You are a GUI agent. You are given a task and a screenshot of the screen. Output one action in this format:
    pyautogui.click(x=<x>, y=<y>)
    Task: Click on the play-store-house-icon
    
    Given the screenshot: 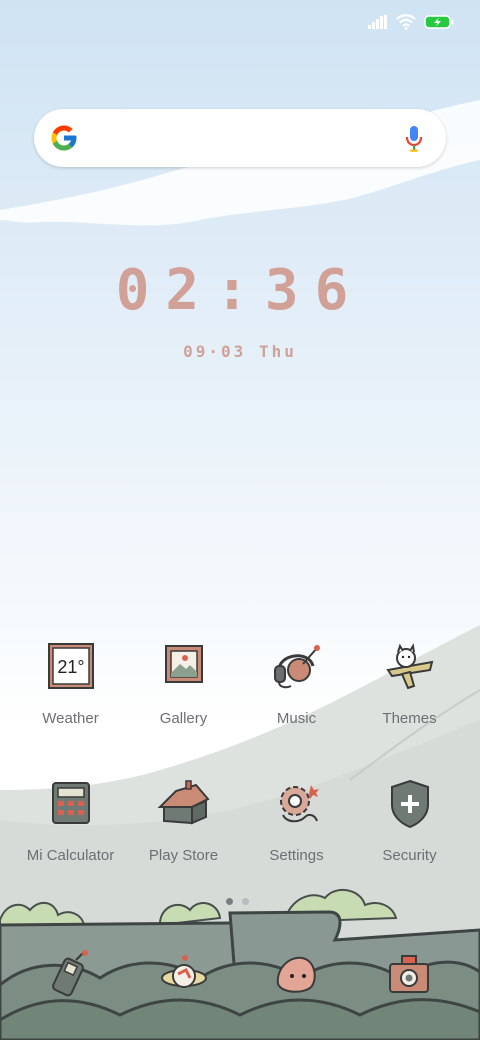 What is the action you would take?
    pyautogui.click(x=183, y=802)
    